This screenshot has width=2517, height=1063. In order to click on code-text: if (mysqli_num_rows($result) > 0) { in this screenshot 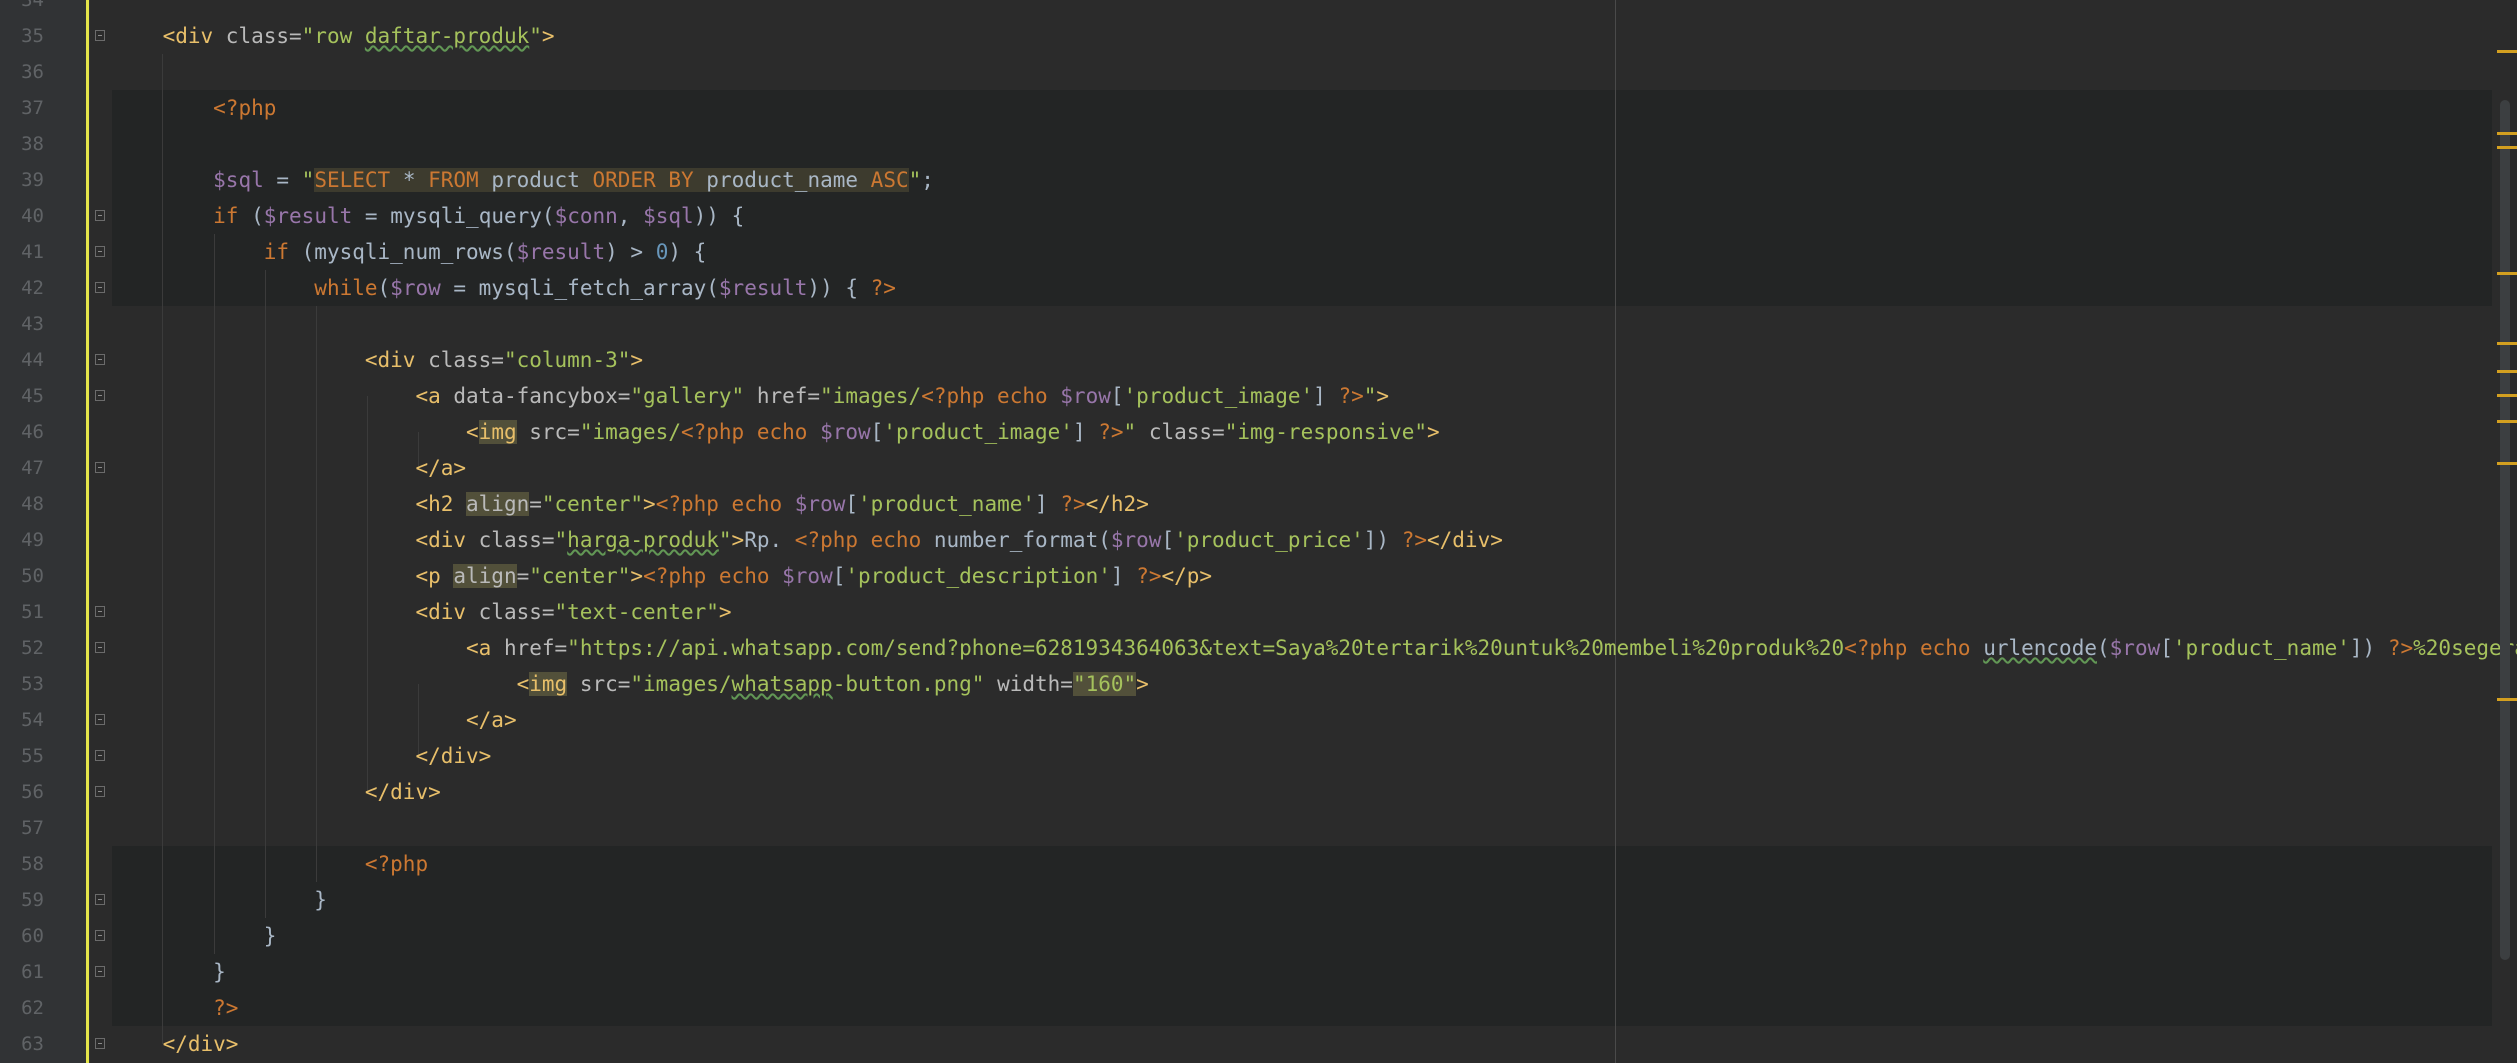, I will do `click(409, 252)`.